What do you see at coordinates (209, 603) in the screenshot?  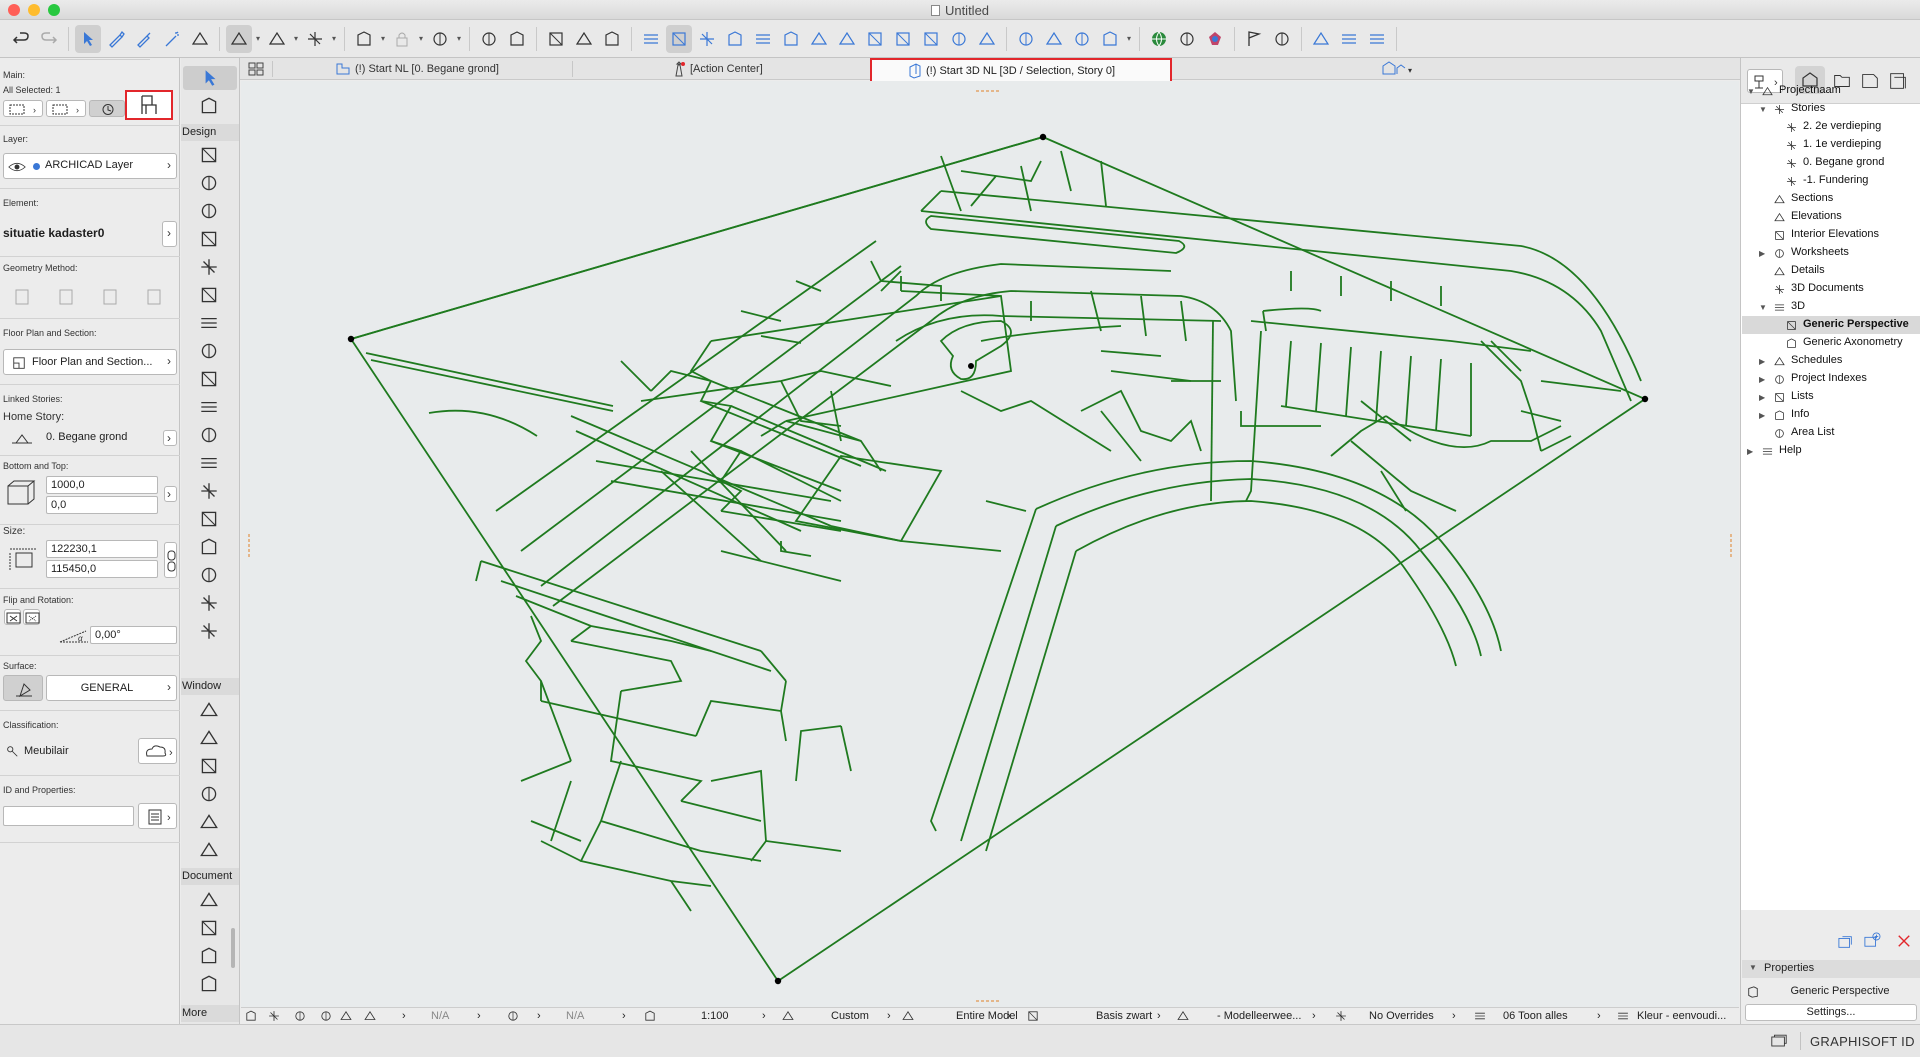 I see `slab-extra-tool` at bounding box center [209, 603].